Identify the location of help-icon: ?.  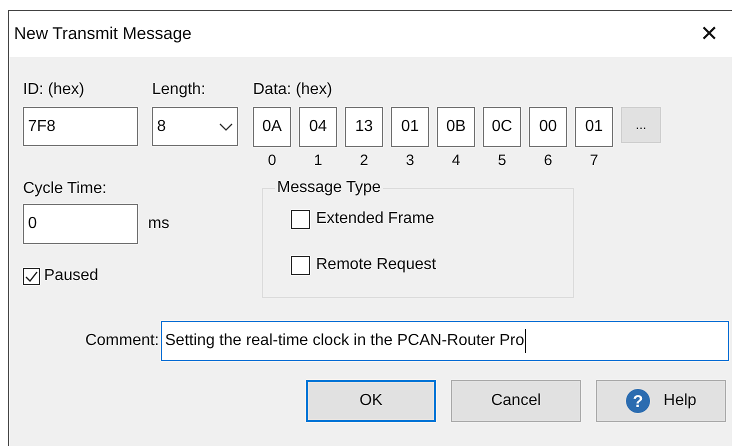
(638, 401).